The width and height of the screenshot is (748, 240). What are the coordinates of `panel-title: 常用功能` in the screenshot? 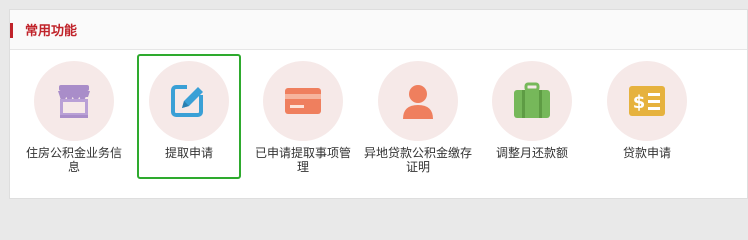 It's located at (51, 30).